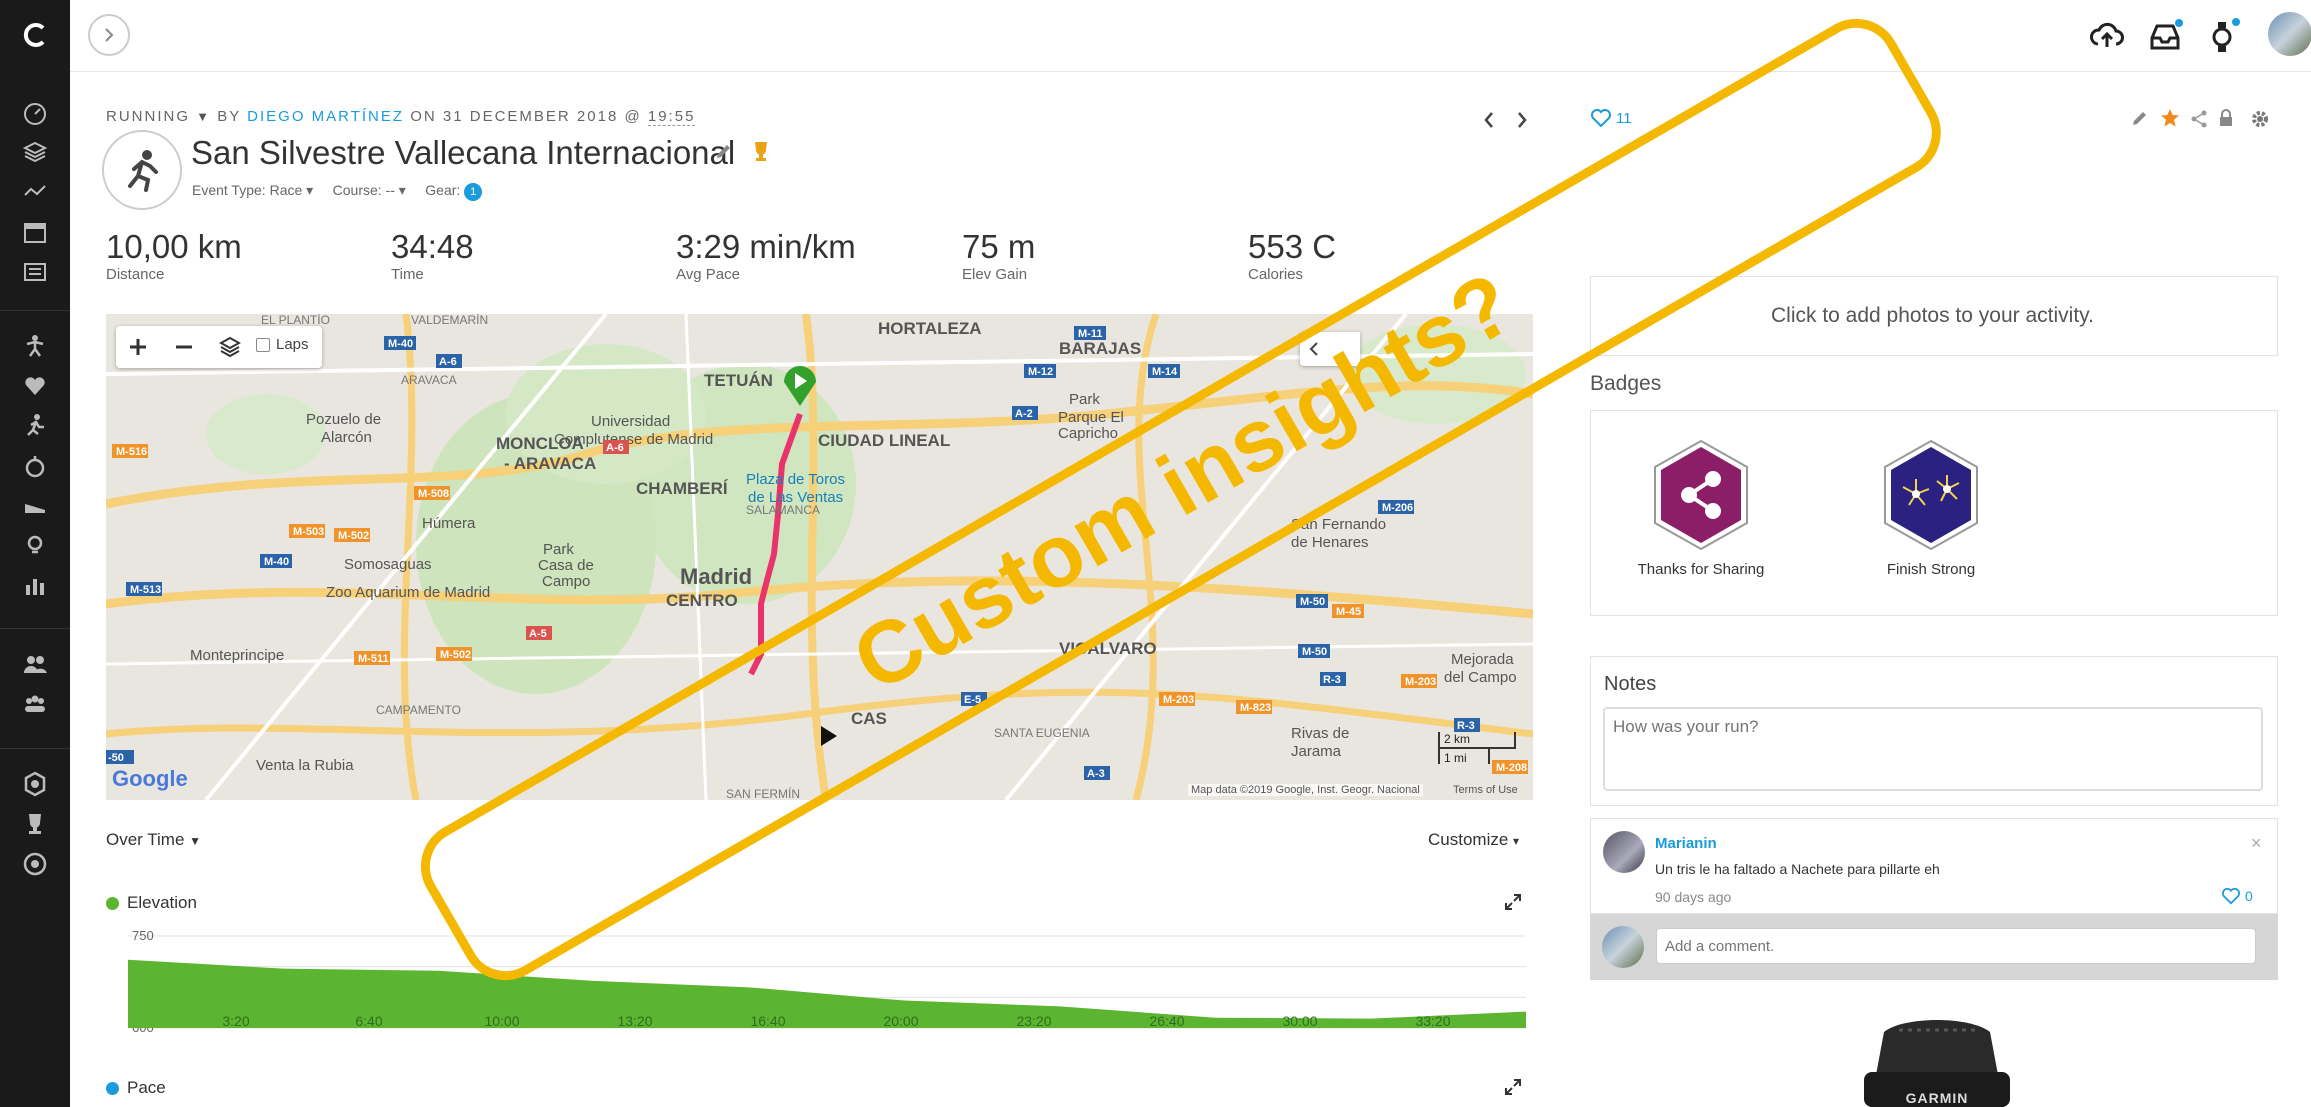  I want to click on training-runner-icon, so click(35, 426).